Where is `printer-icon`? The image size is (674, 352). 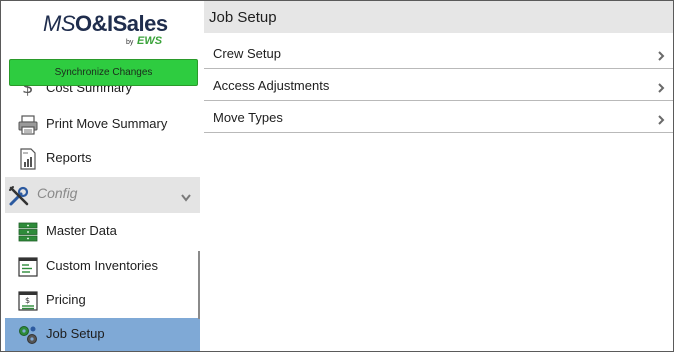
printer-icon is located at coordinates (28, 125).